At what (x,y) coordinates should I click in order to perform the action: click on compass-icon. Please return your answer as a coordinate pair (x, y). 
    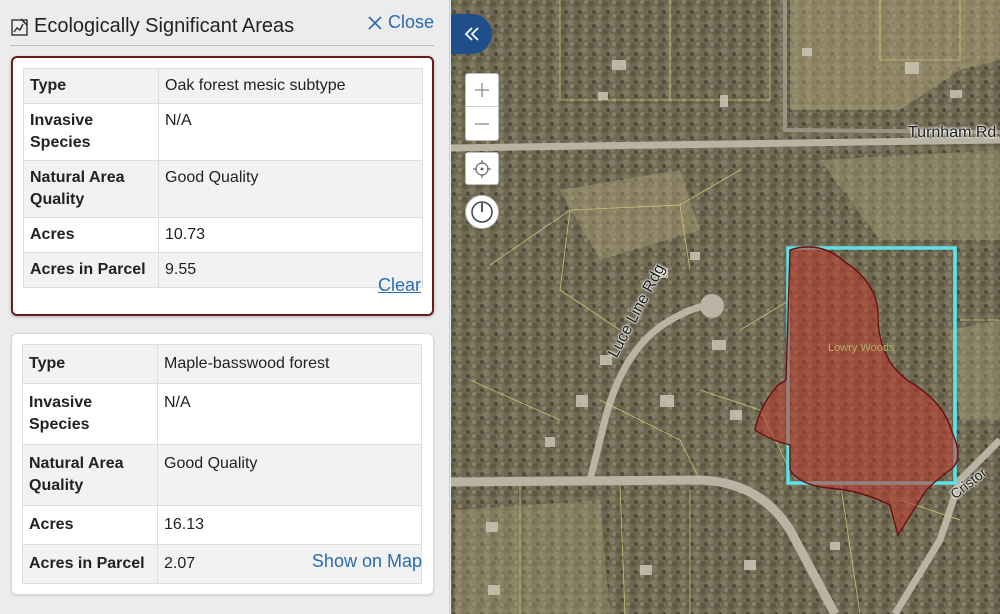
    Looking at the image, I should click on (482, 212).